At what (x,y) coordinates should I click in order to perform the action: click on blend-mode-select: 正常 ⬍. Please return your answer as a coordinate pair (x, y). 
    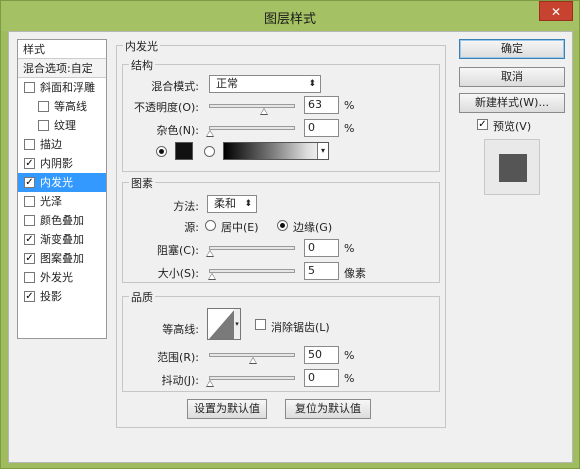
    Looking at the image, I should click on (265, 84).